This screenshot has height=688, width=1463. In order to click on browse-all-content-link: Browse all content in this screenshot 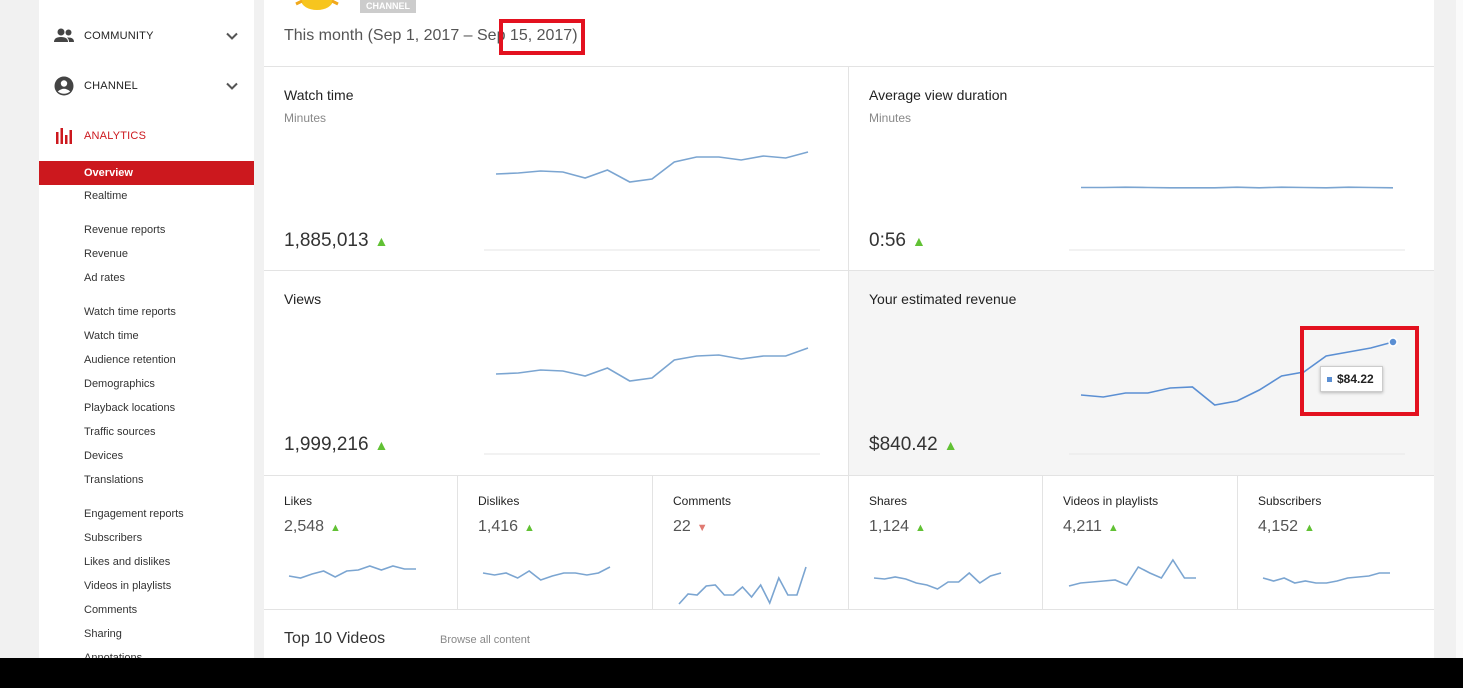, I will do `click(485, 640)`.